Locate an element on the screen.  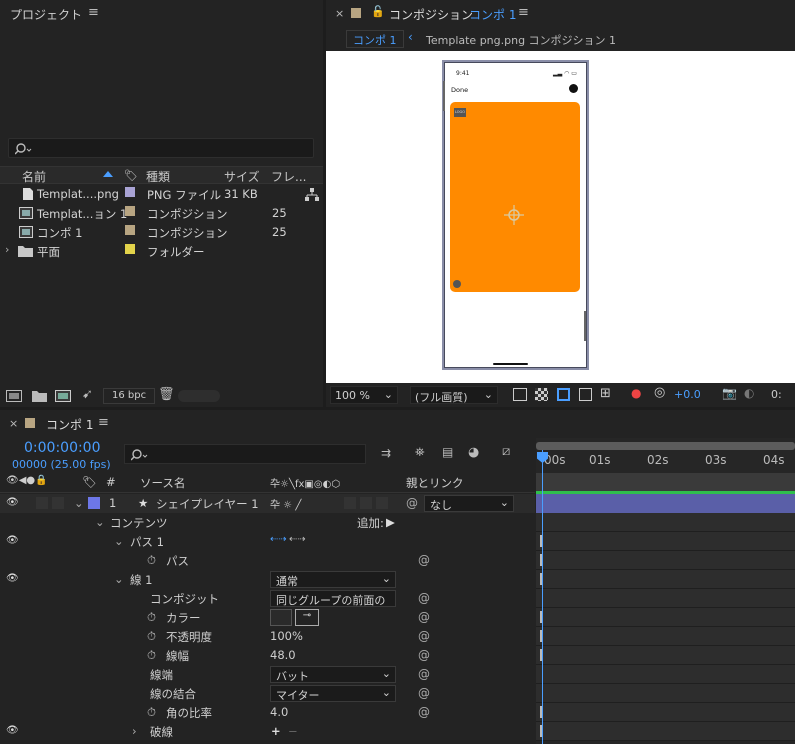
zoom-dropdown: 100 % ⌄ is located at coordinates (364, 395).